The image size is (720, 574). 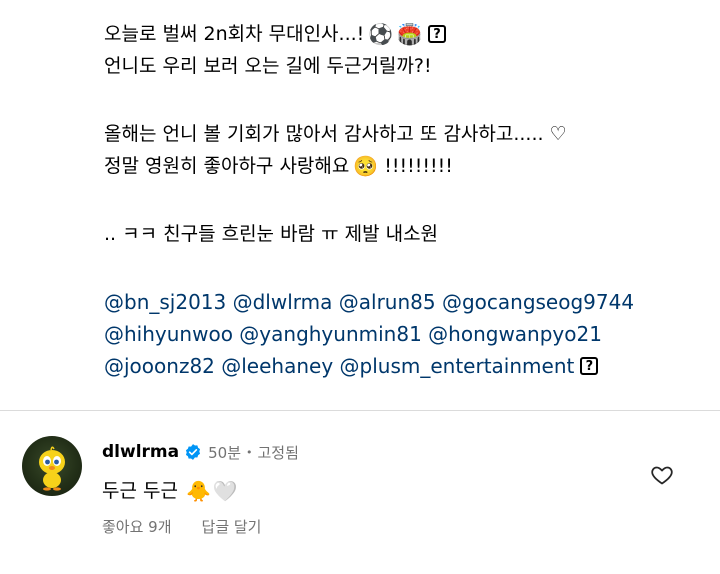 What do you see at coordinates (227, 166) in the screenshot?
I see `caption-text-4: 정말 영원히 좋아하구 사랑해요` at bounding box center [227, 166].